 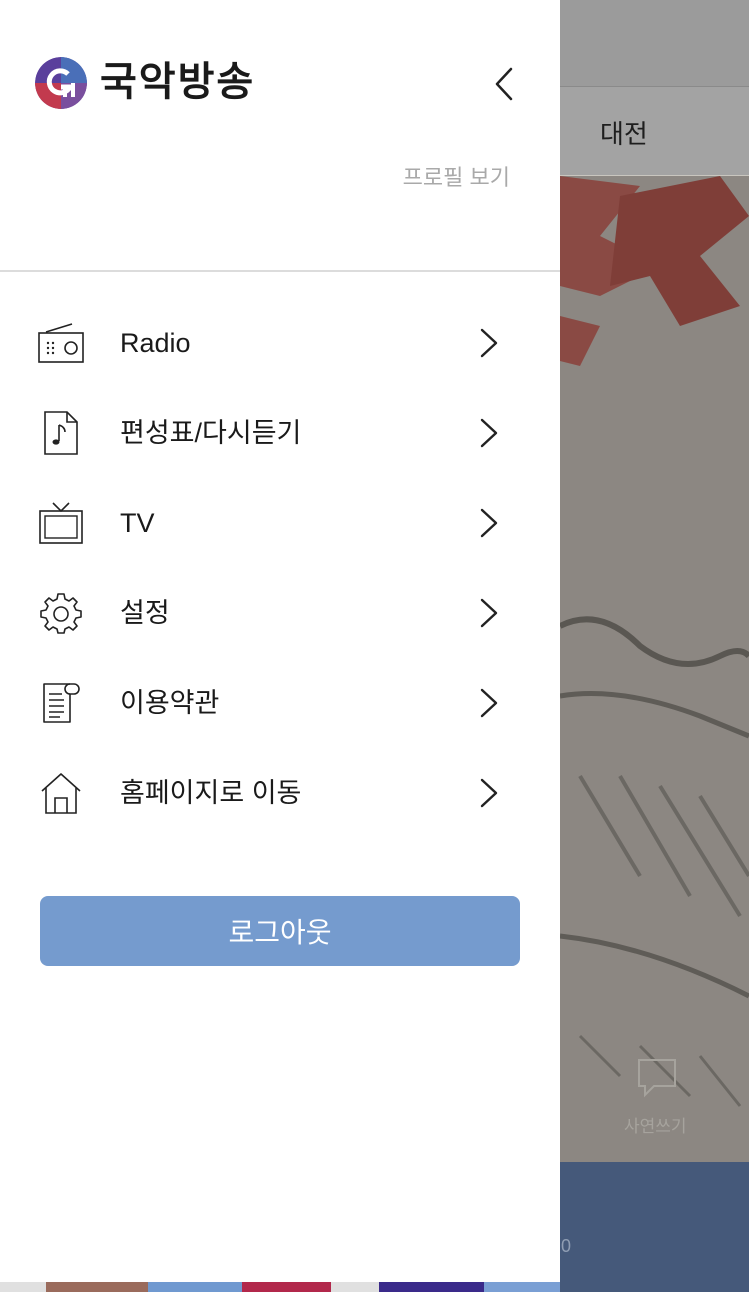 I want to click on home-icon, so click(x=61, y=793).